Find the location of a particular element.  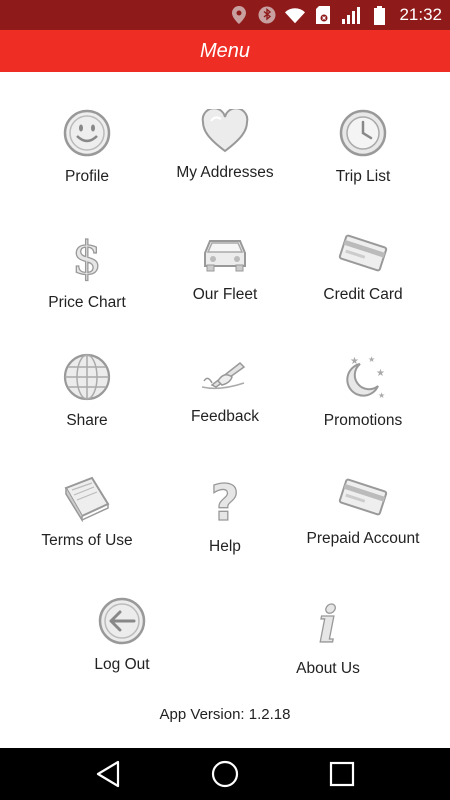

menu-item-our-fleet: Our Fleet is located at coordinates (225, 249).